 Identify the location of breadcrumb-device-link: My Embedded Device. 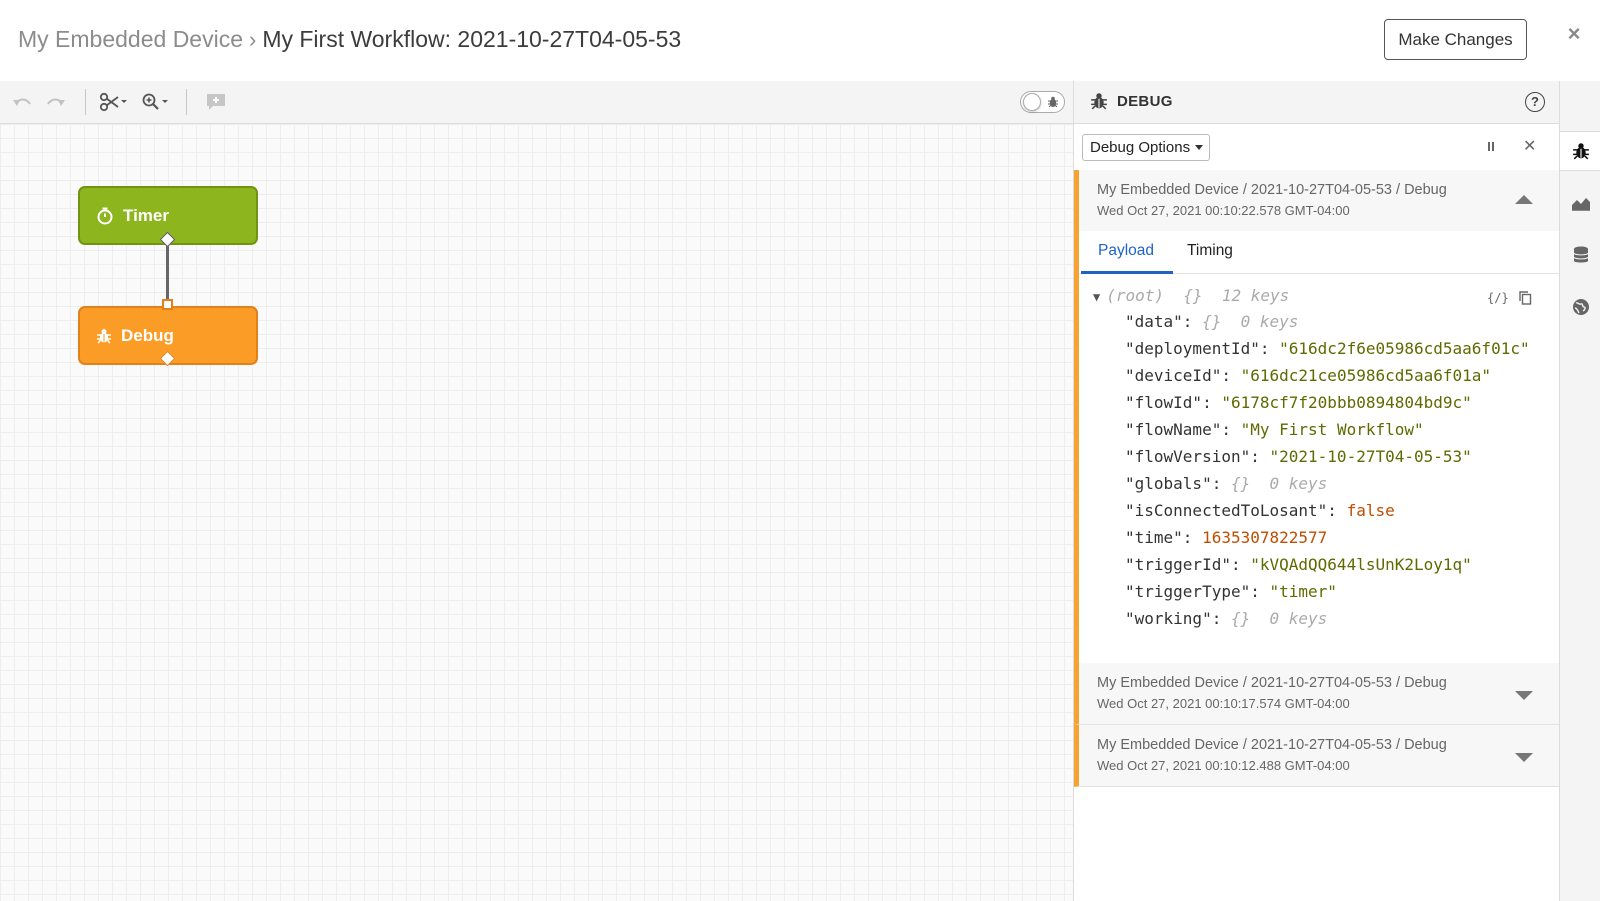
(130, 39).